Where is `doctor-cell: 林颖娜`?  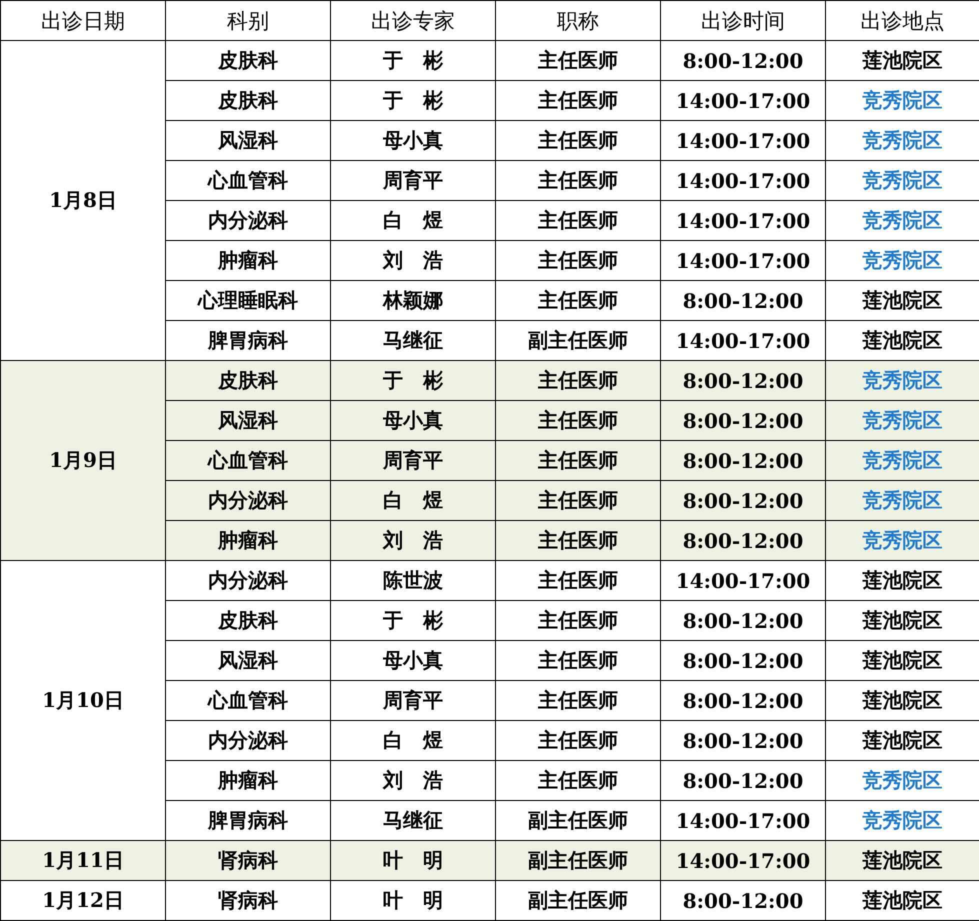
doctor-cell: 林颖娜 is located at coordinates (413, 300).